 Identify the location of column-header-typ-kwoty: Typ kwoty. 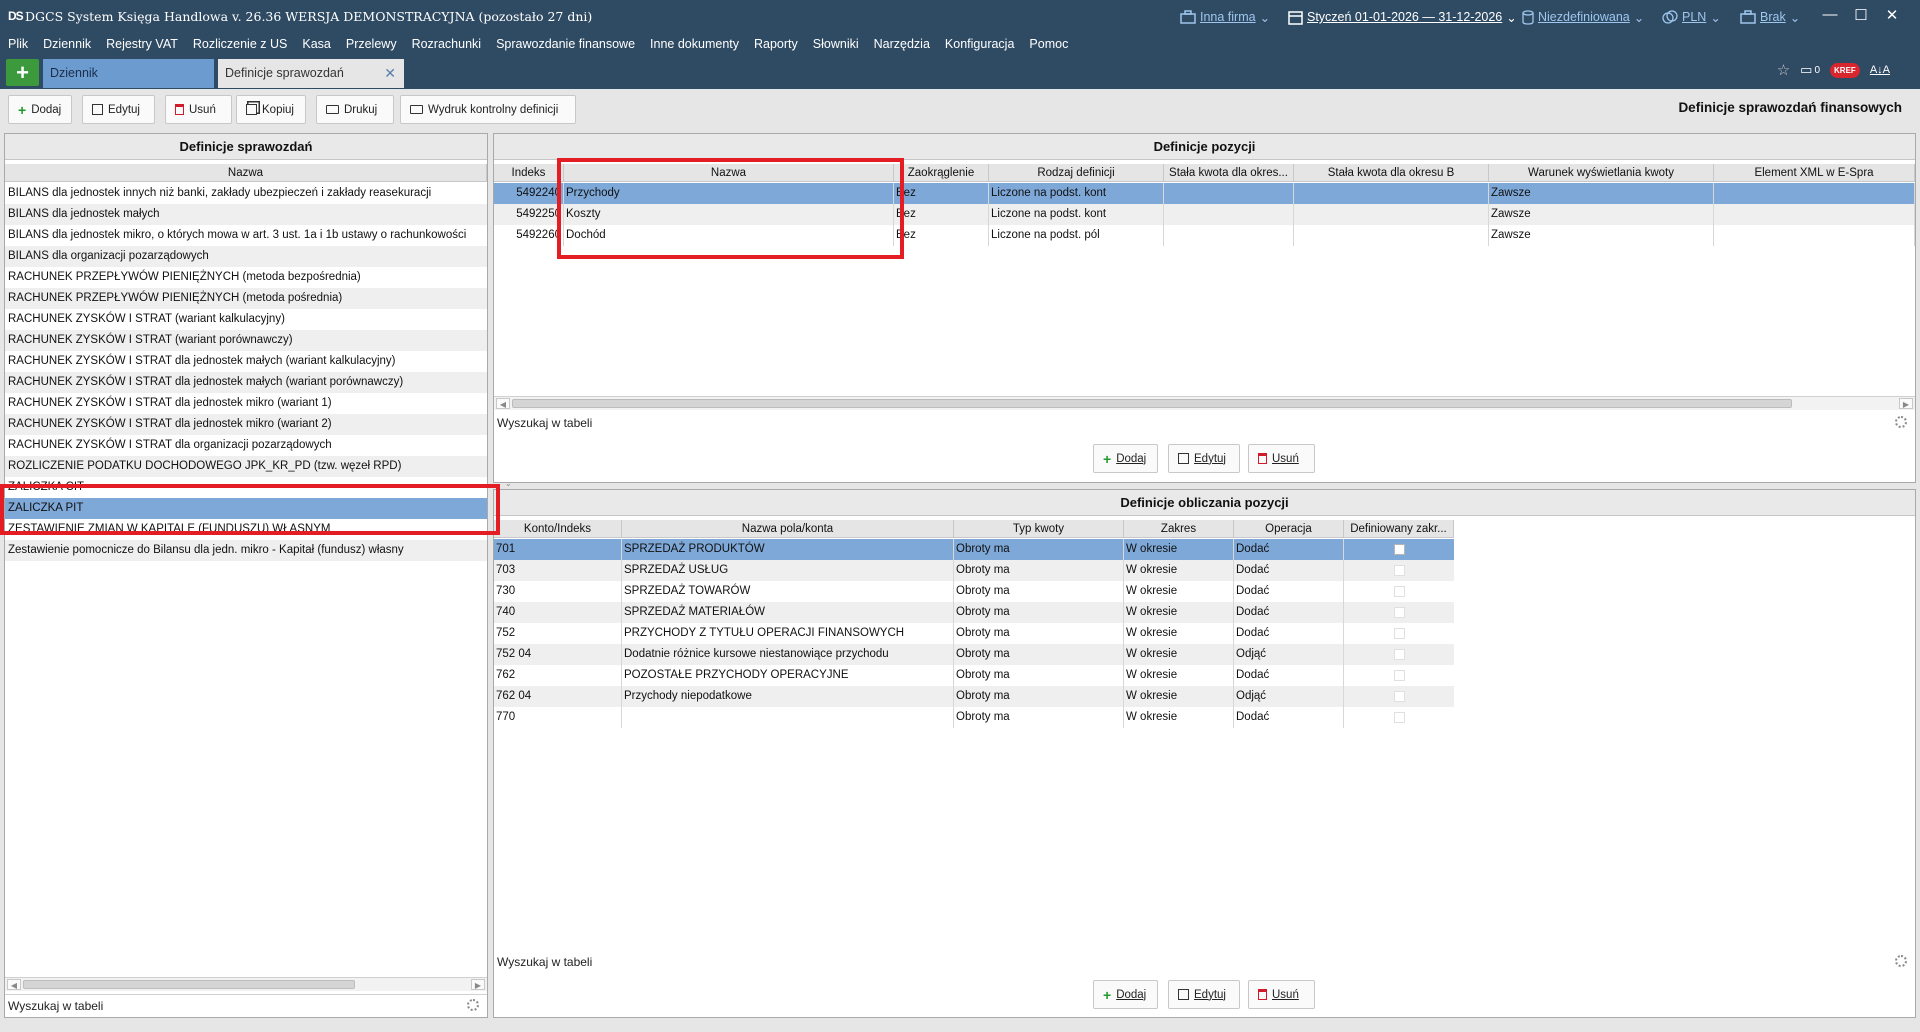
(1039, 529).